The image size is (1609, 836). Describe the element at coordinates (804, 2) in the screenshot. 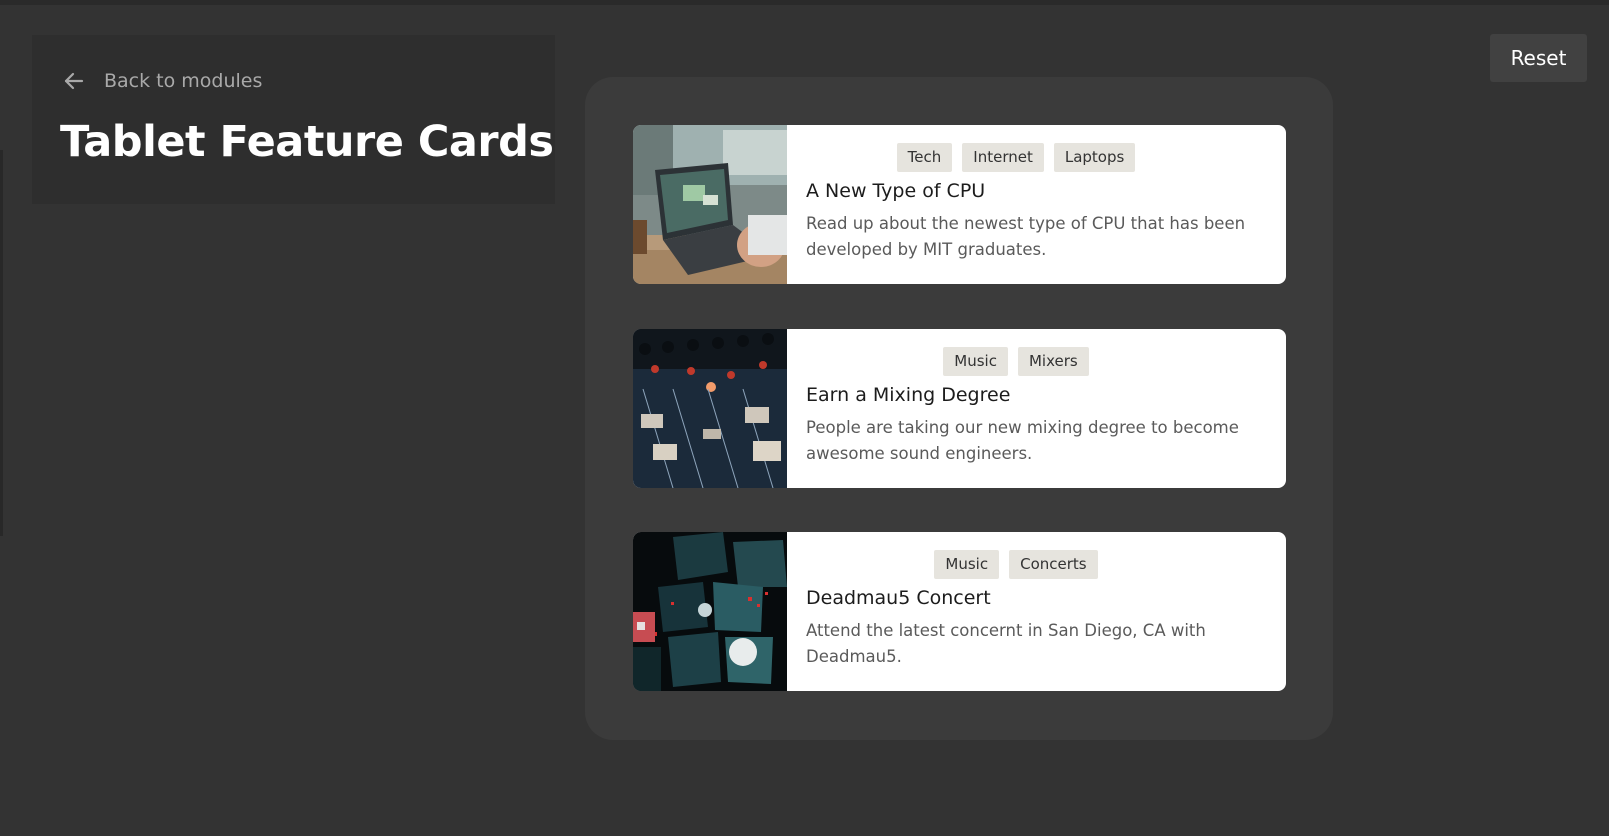

I see `top-strip` at that location.